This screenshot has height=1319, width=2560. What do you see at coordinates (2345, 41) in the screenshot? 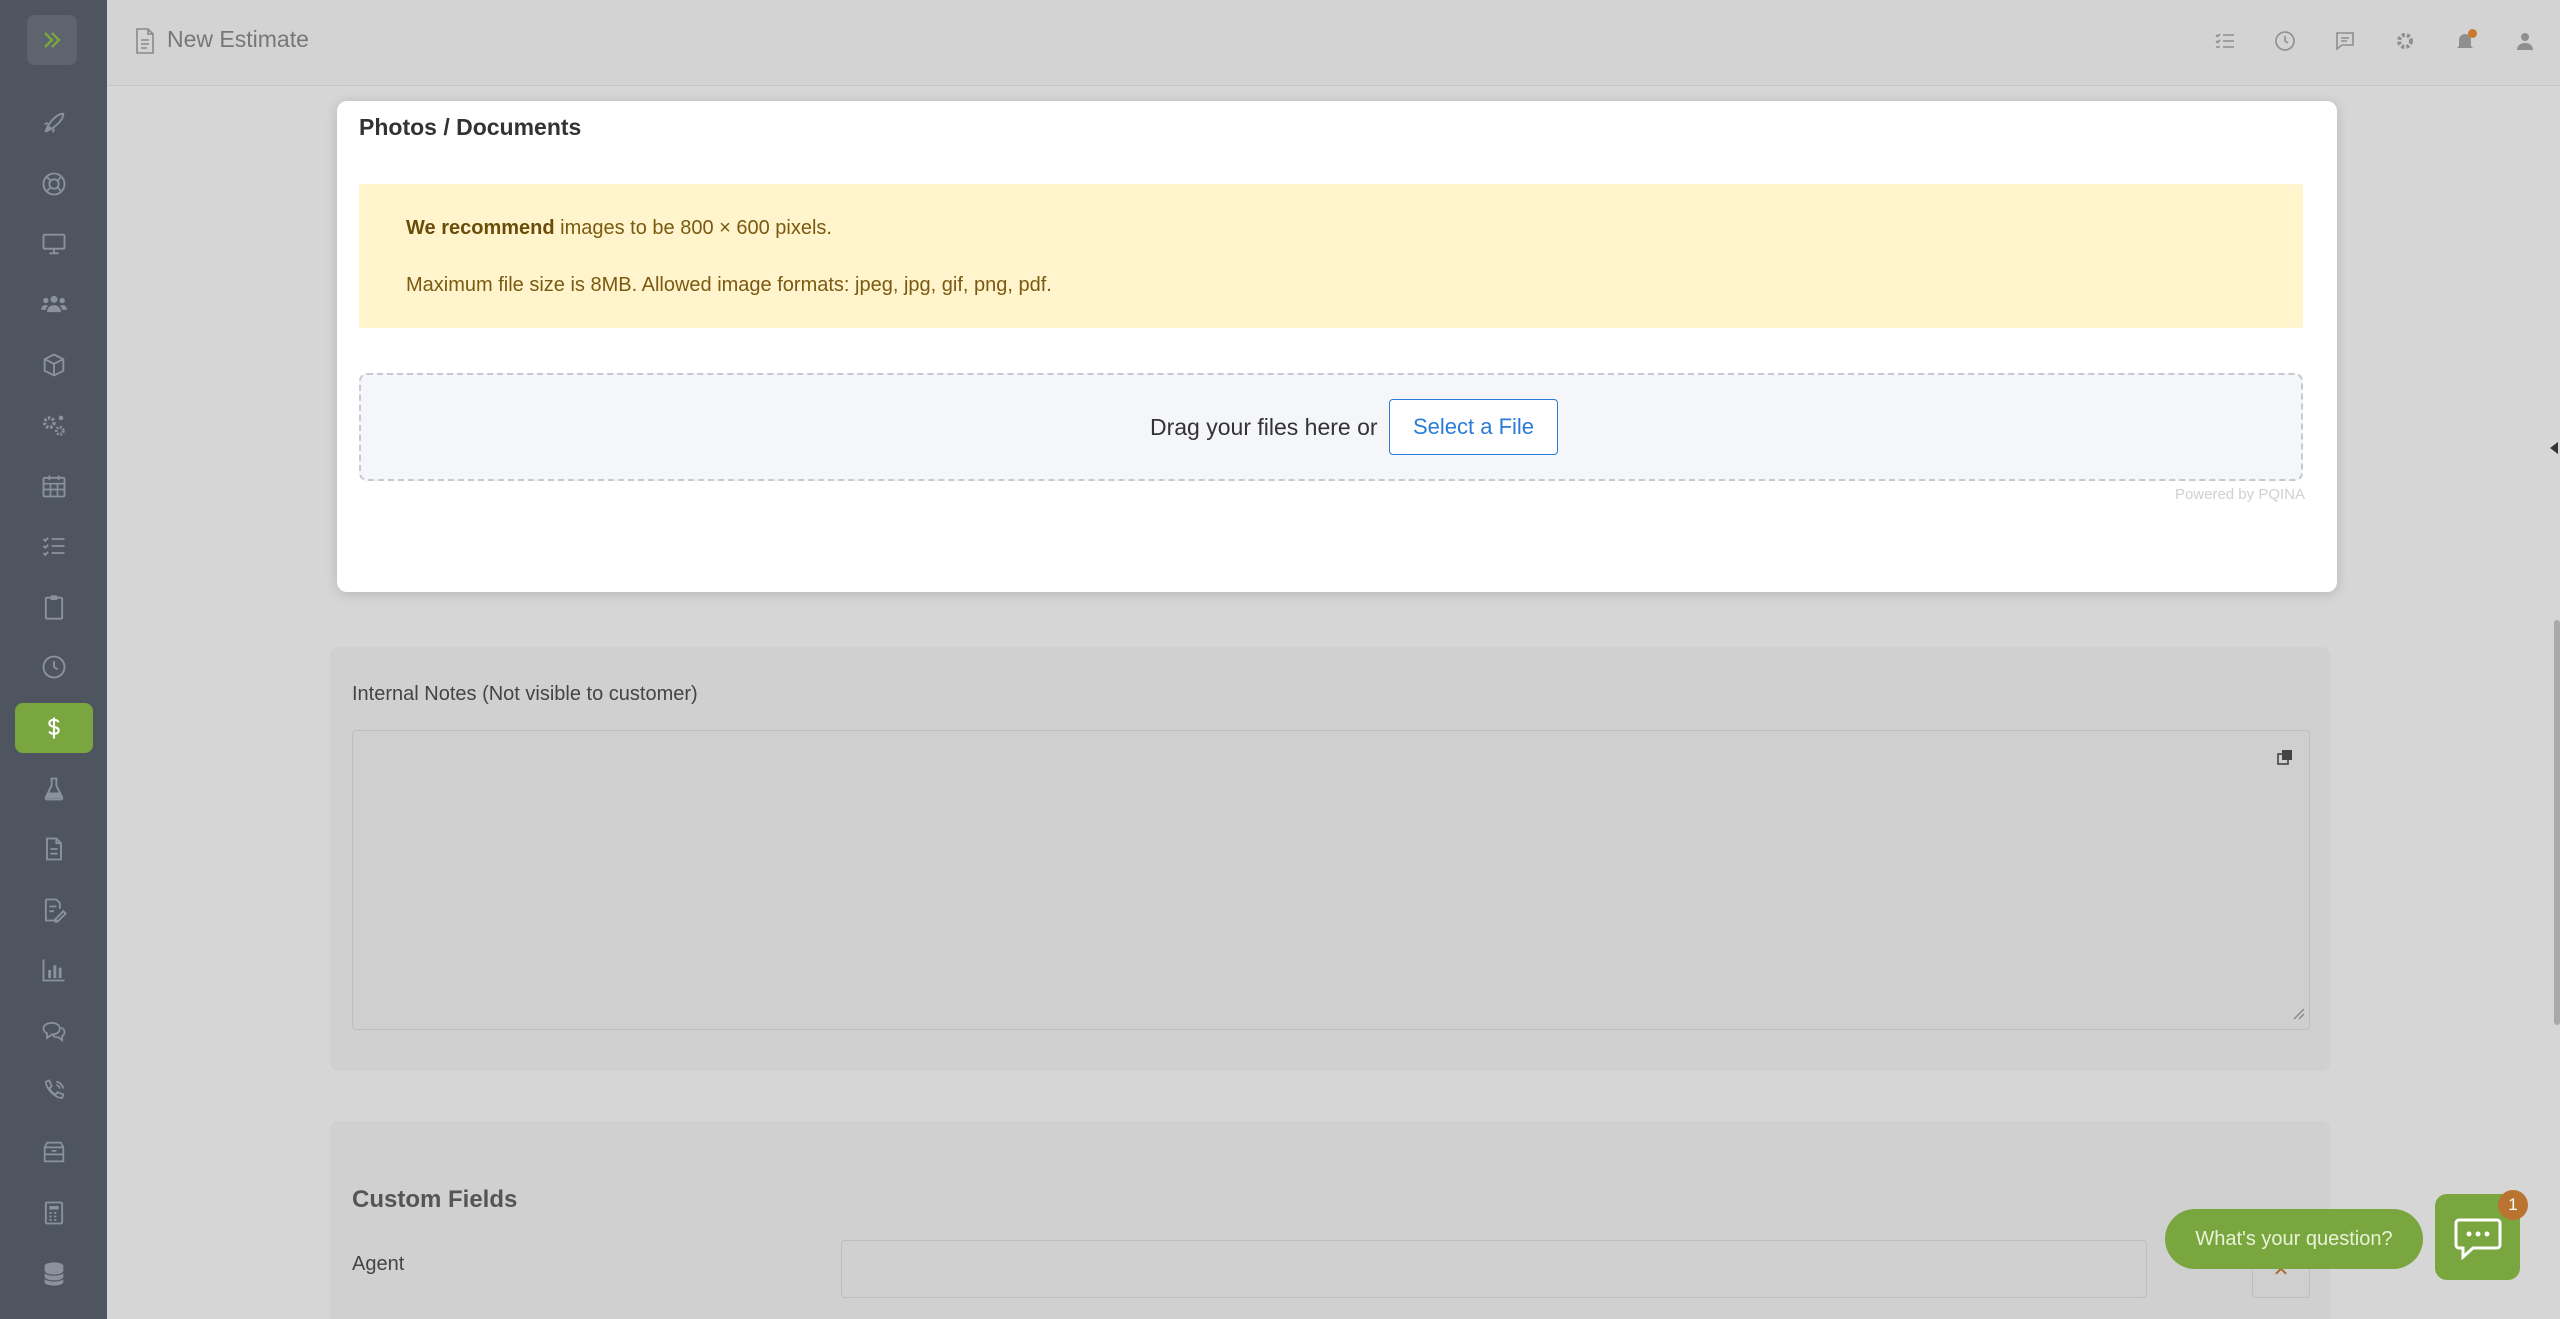
I see `chat-icon` at bounding box center [2345, 41].